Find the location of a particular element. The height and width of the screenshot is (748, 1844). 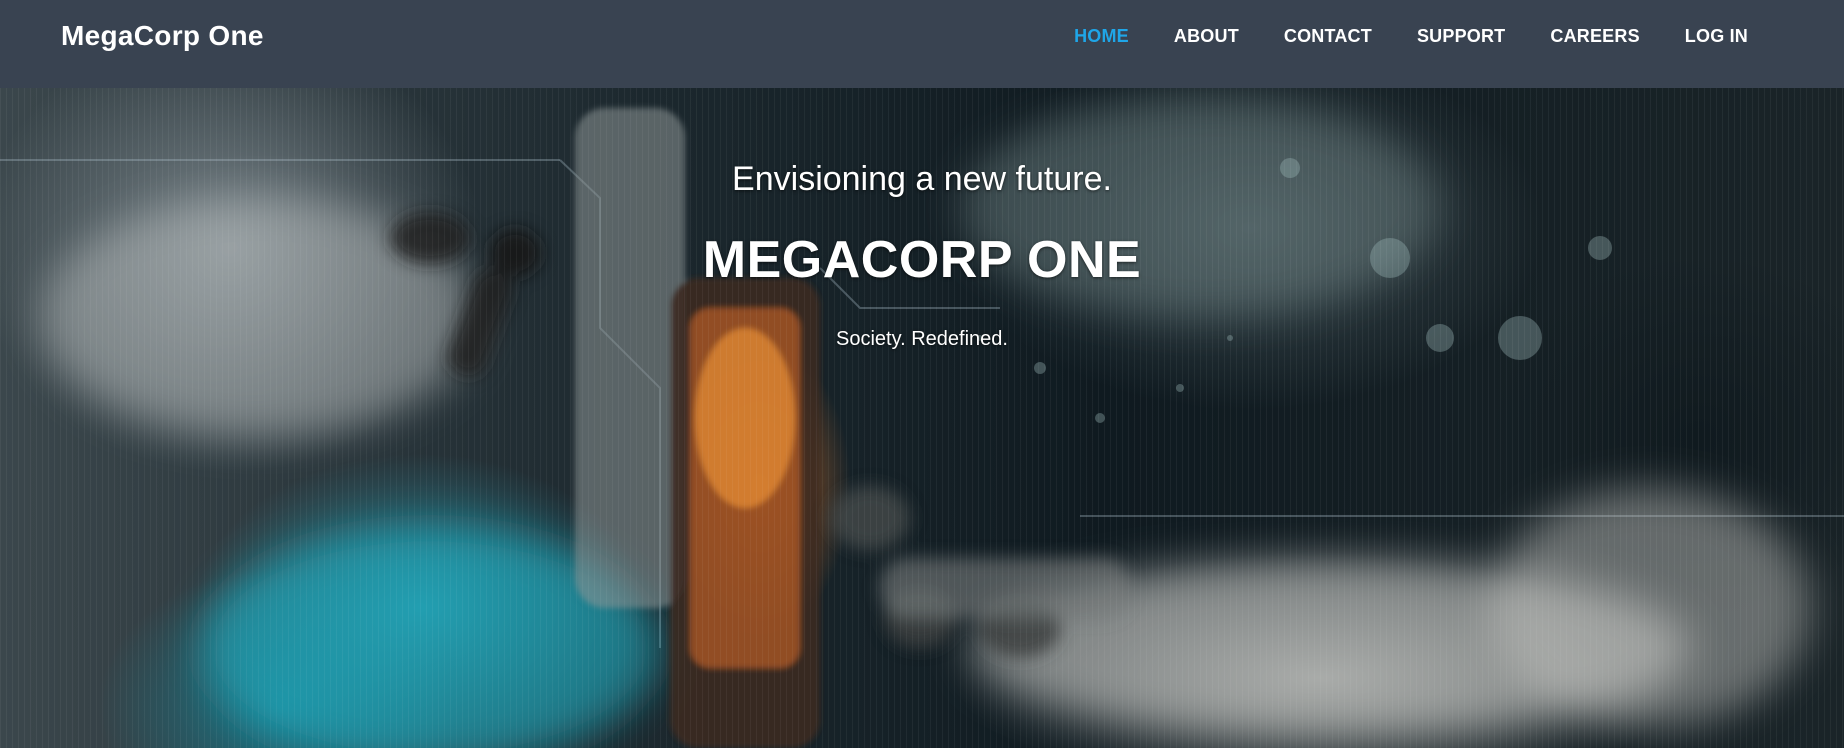

nav-item-log-in: LOG IN is located at coordinates (1716, 36).